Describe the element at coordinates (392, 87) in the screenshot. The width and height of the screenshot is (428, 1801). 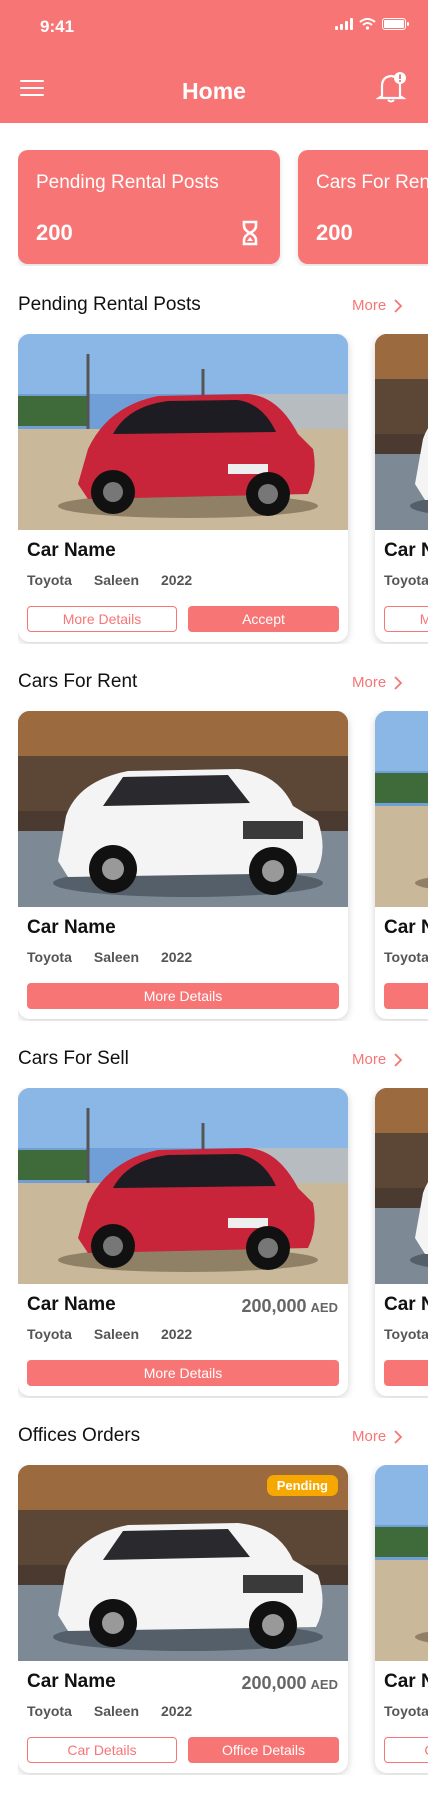
I see `bell-icon` at that location.